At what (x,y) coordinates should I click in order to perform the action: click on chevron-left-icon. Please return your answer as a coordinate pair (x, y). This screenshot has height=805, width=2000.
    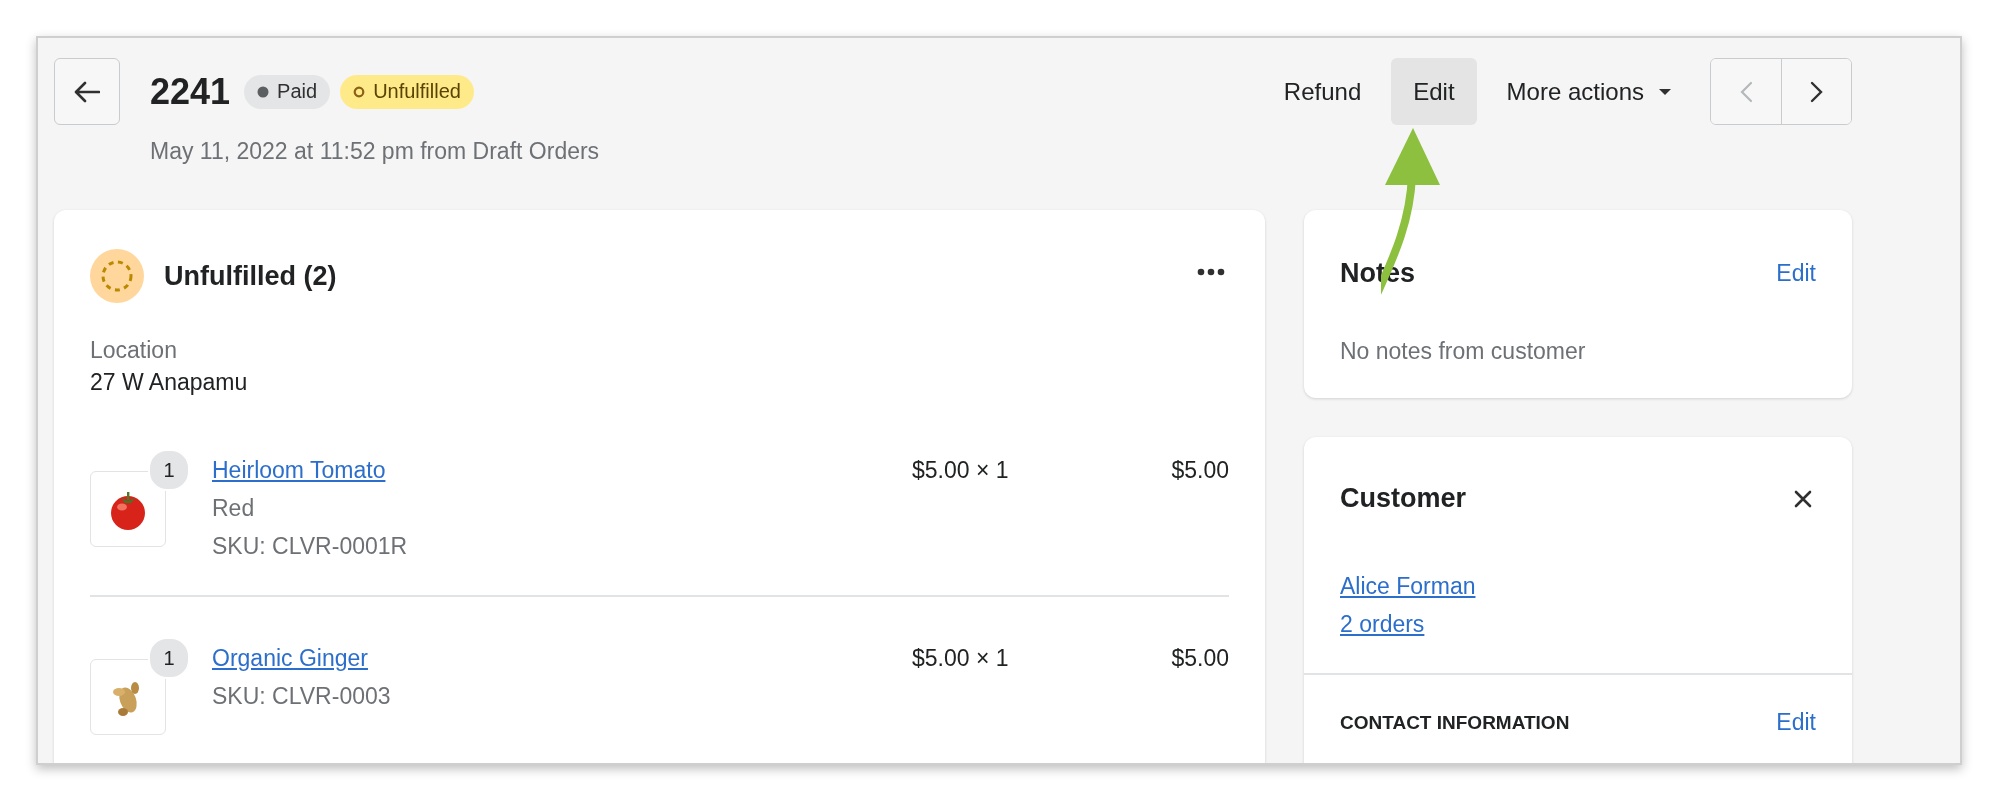
    Looking at the image, I should click on (1746, 91).